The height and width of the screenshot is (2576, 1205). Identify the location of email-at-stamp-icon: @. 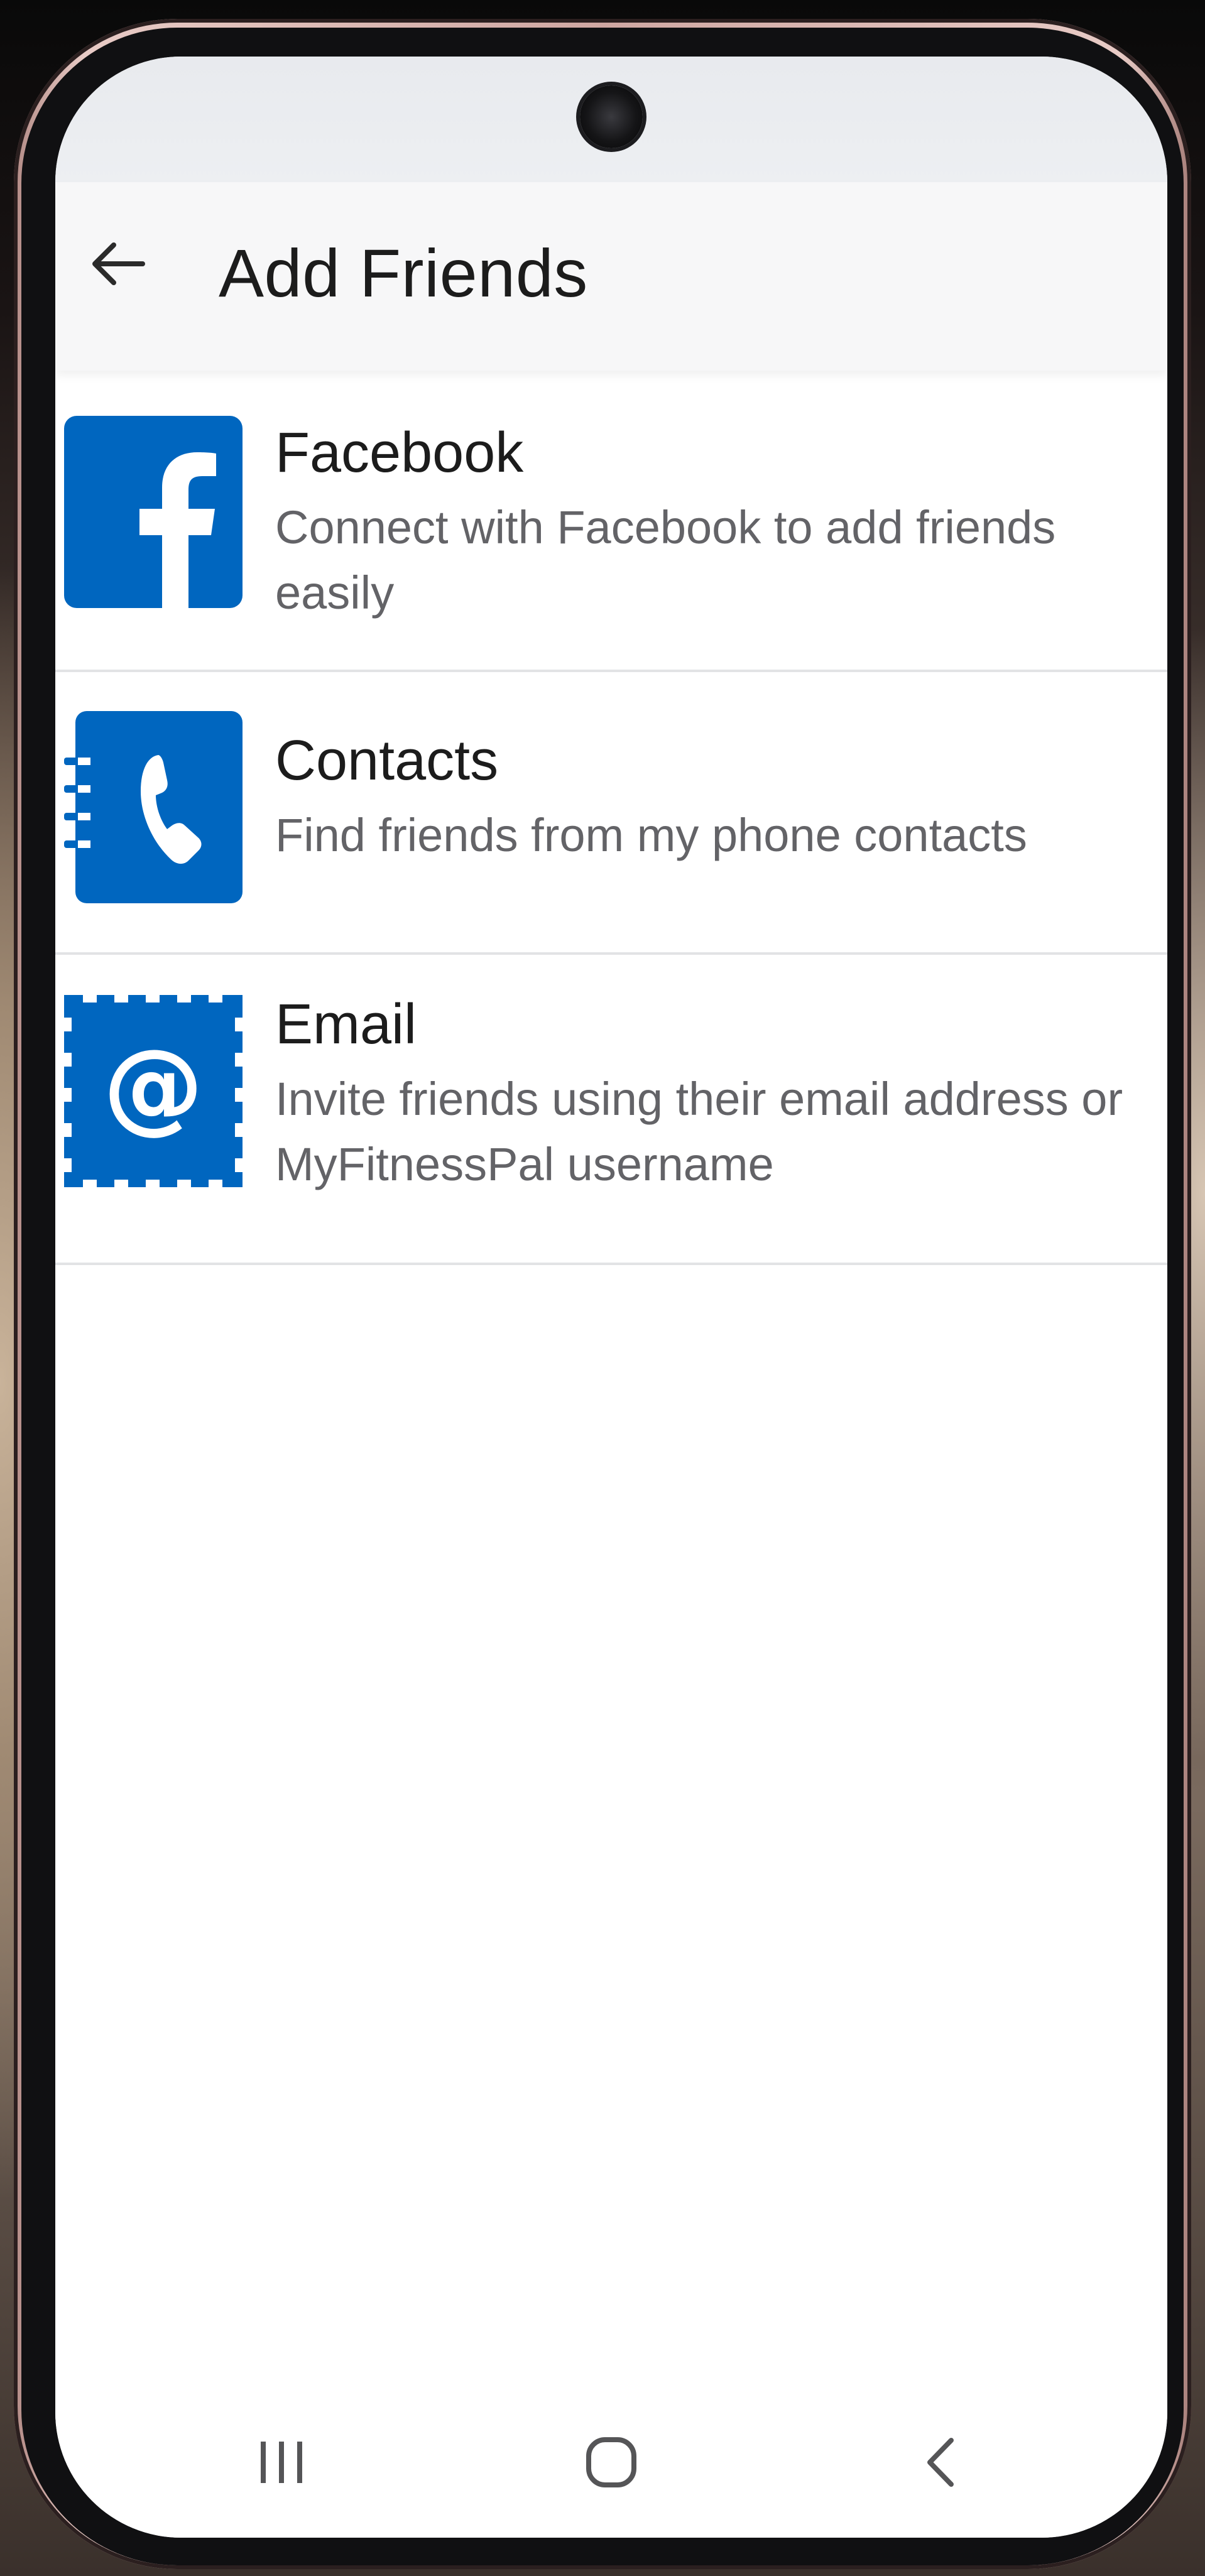
(153, 1091).